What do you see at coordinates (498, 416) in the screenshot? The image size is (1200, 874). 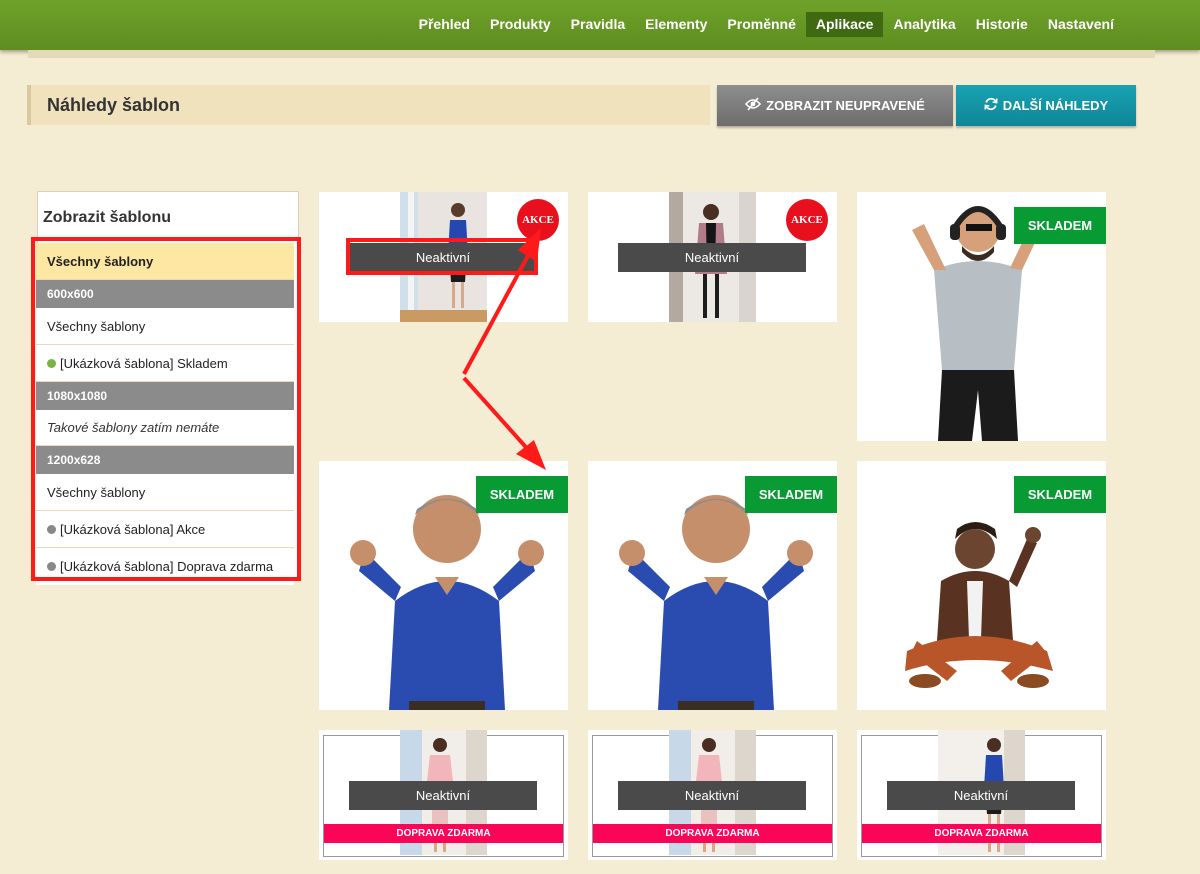 I see `annotation-arrow-down` at bounding box center [498, 416].